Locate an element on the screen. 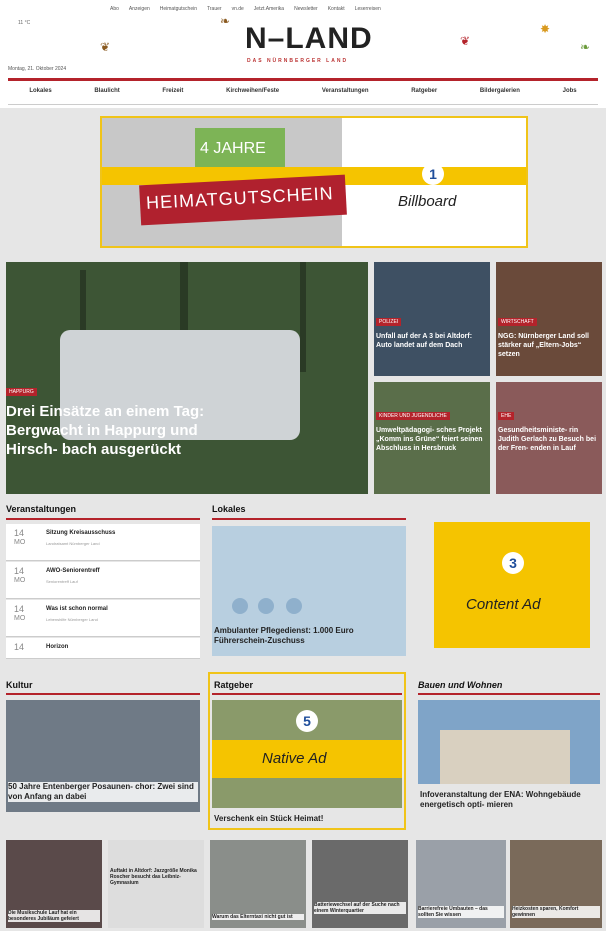 This screenshot has height=931, width=606. nav-item-kirchweihen: Kirchweihen/Feste is located at coordinates (252, 91).